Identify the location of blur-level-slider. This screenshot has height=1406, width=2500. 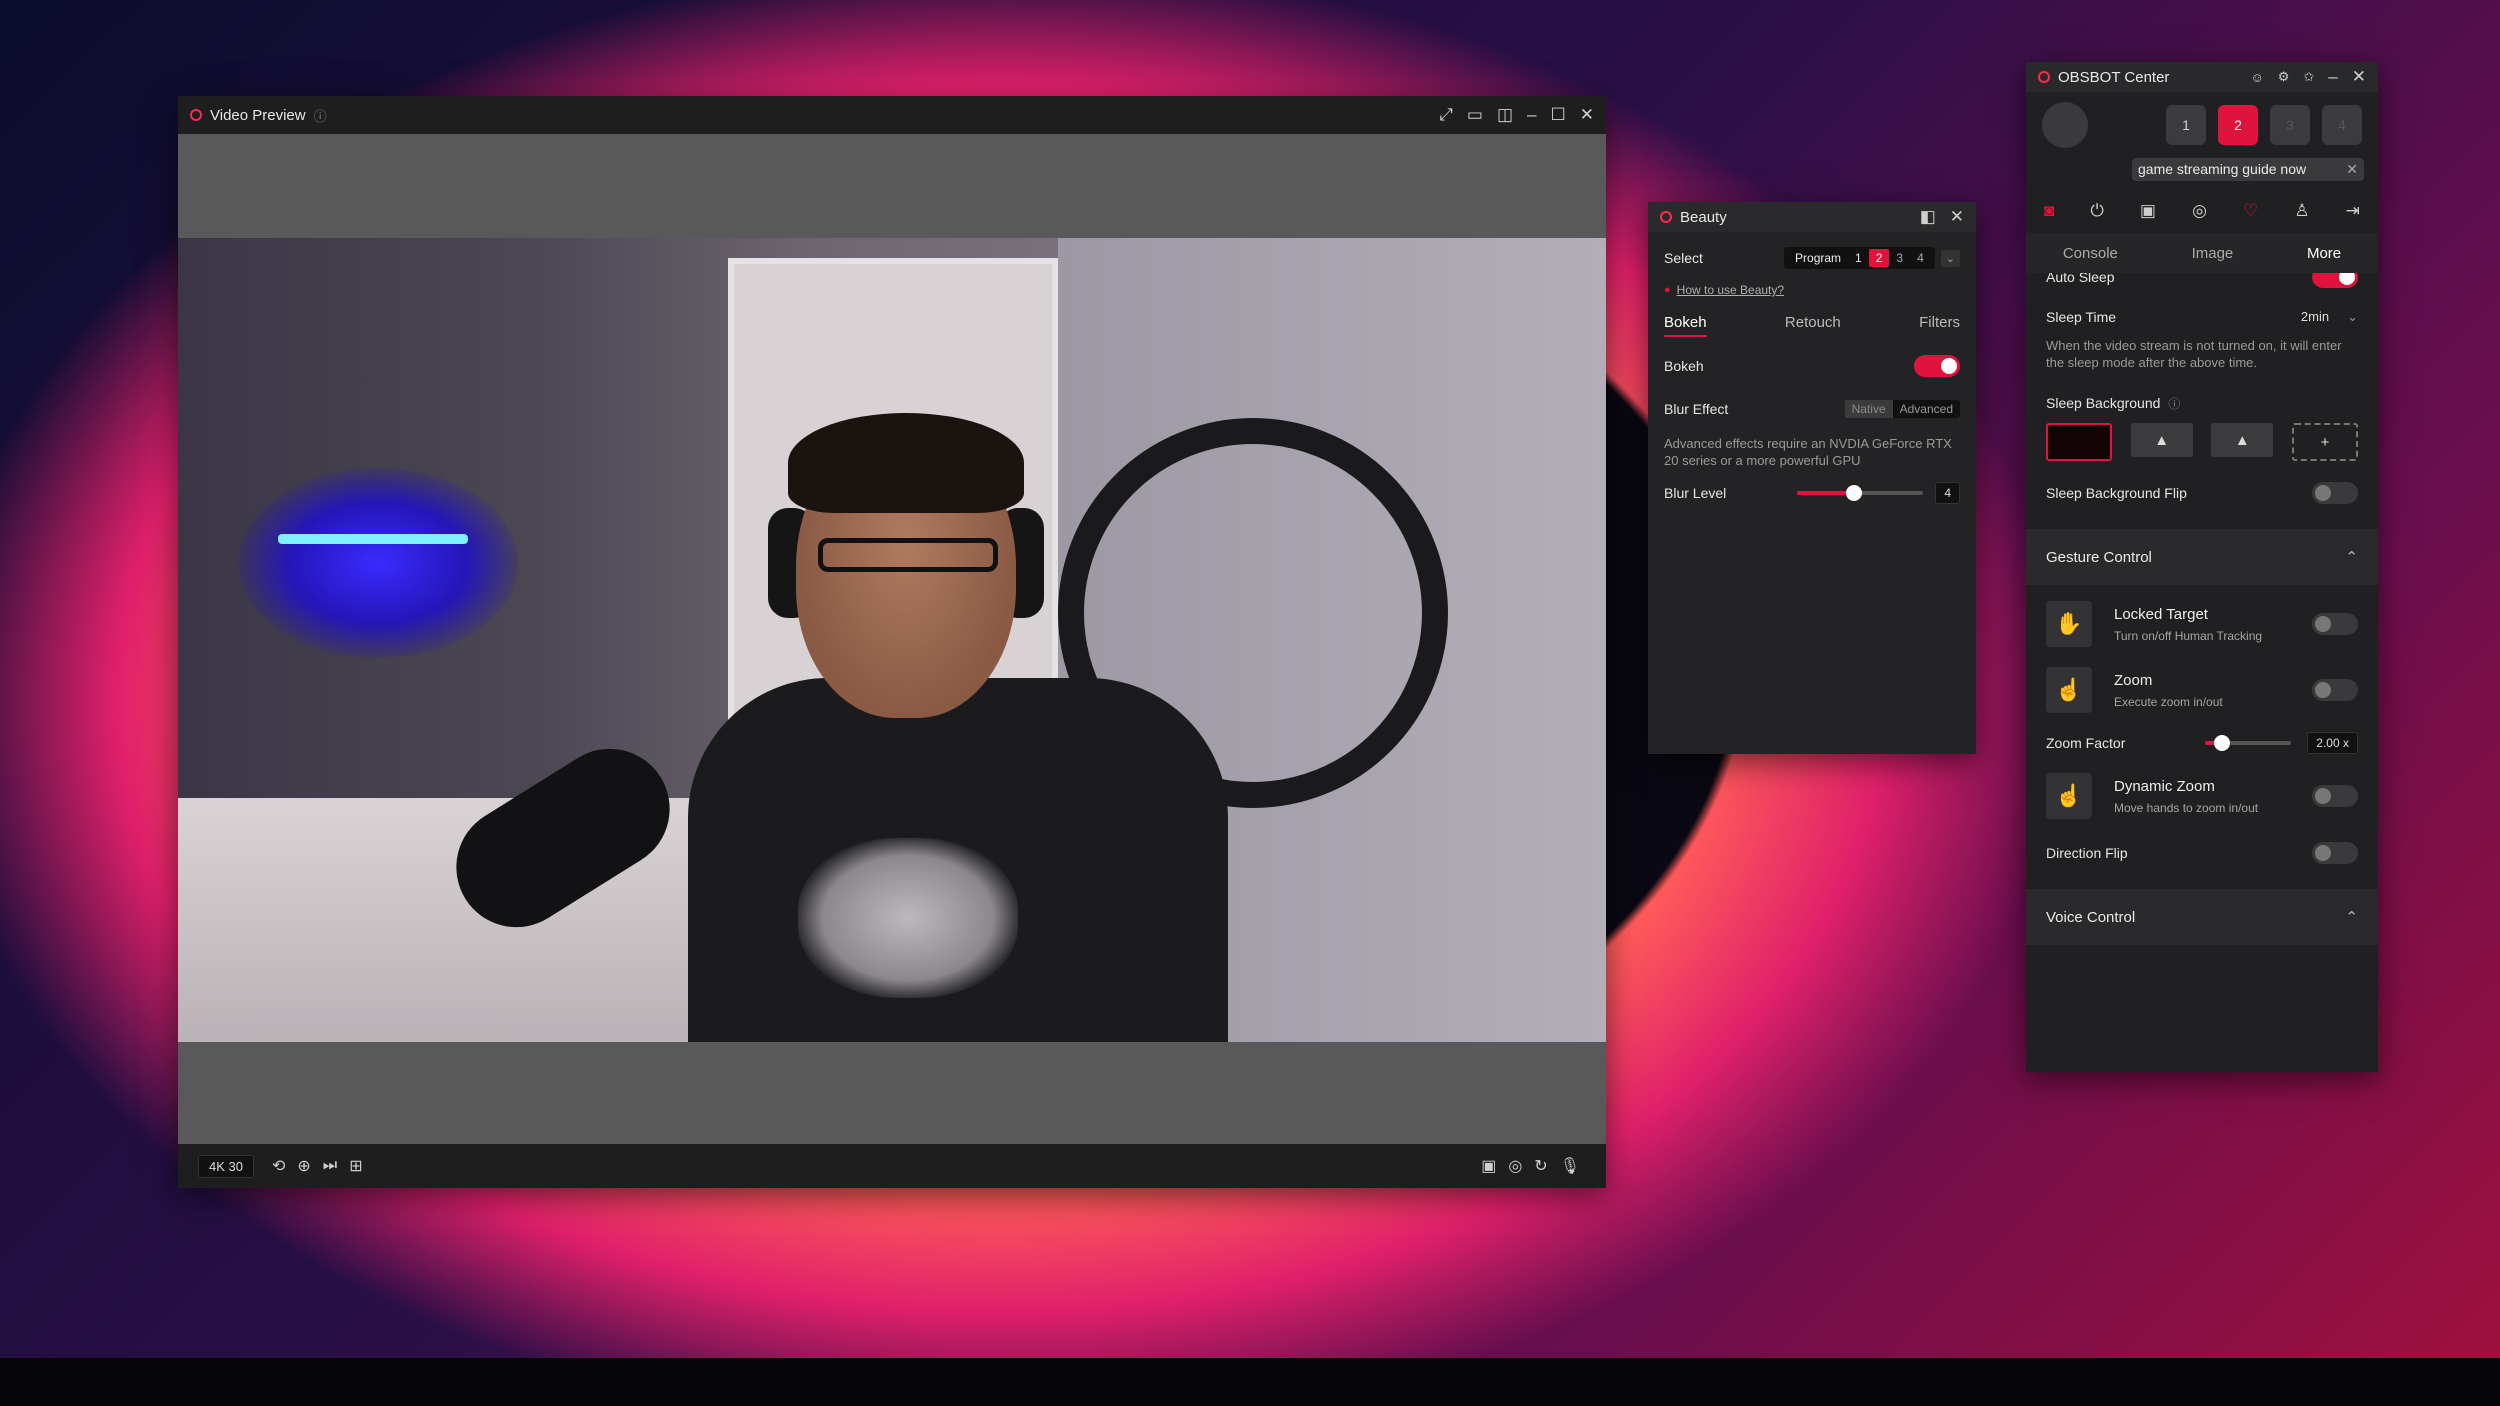
(1860, 493).